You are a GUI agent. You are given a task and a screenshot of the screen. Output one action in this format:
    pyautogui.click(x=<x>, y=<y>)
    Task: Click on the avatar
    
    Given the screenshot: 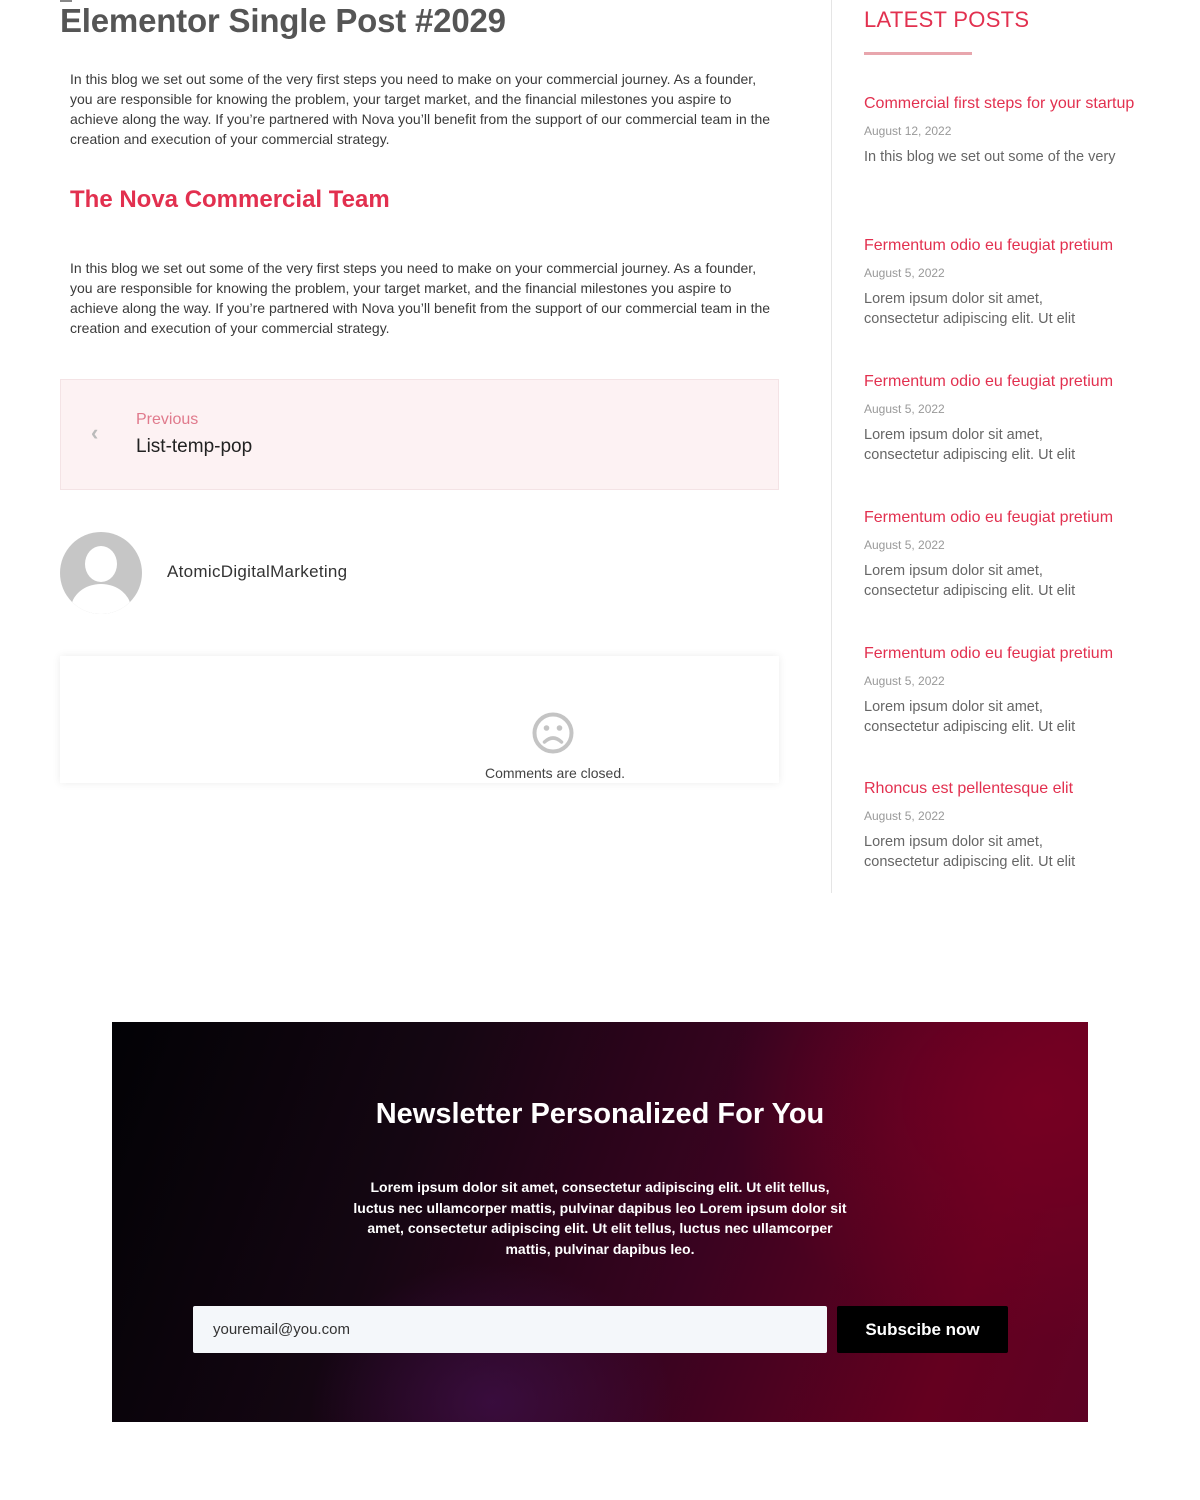 What is the action you would take?
    pyautogui.click(x=101, y=573)
    